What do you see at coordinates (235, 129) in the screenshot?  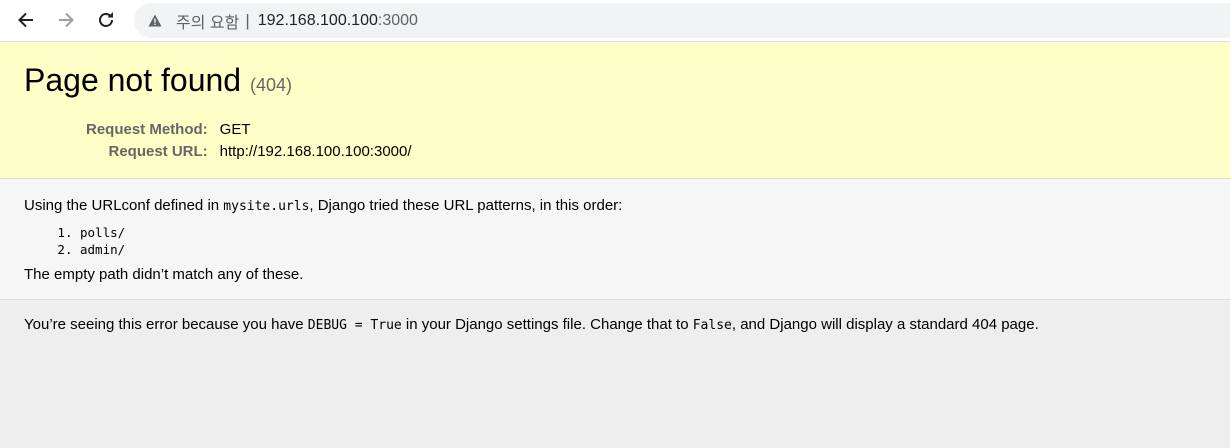 I see `request-method-value: GET` at bounding box center [235, 129].